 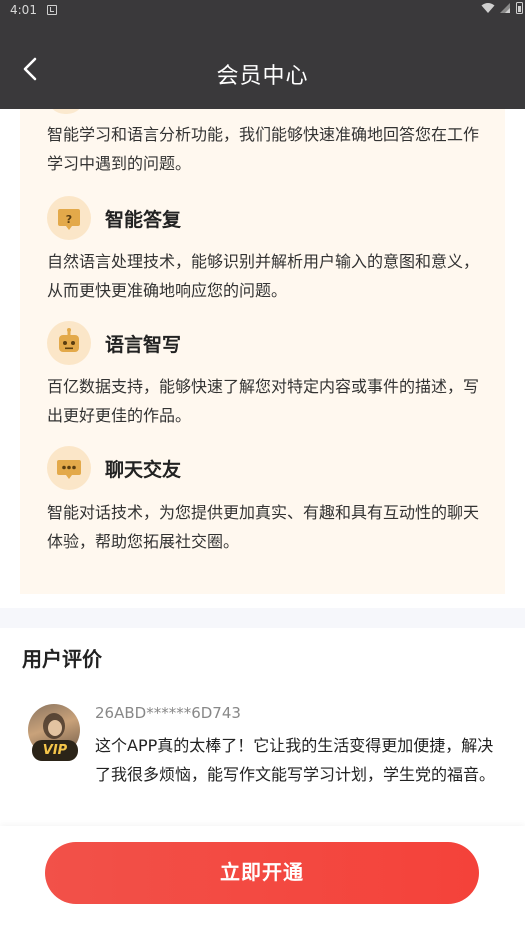 I want to click on status-time: 4:01, so click(x=23, y=10).